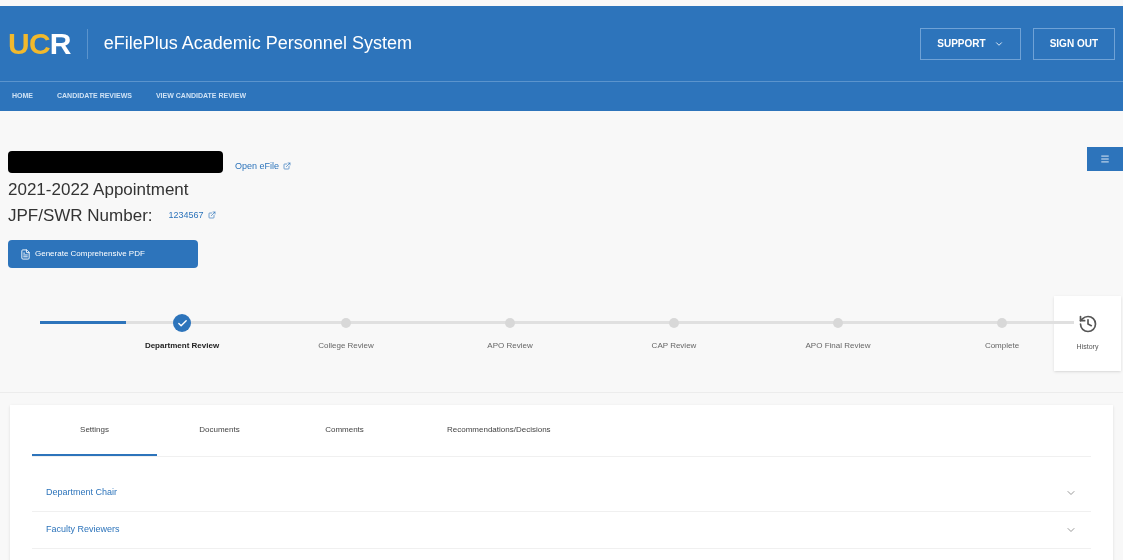  What do you see at coordinates (94, 430) in the screenshot?
I see `tab: Settings` at bounding box center [94, 430].